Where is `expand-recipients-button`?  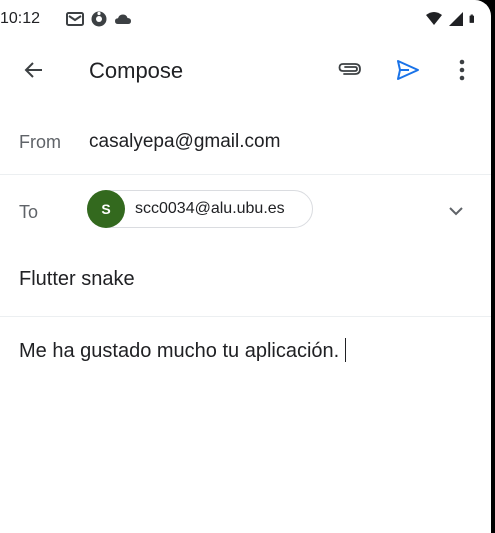
expand-recipients-button is located at coordinates (456, 211).